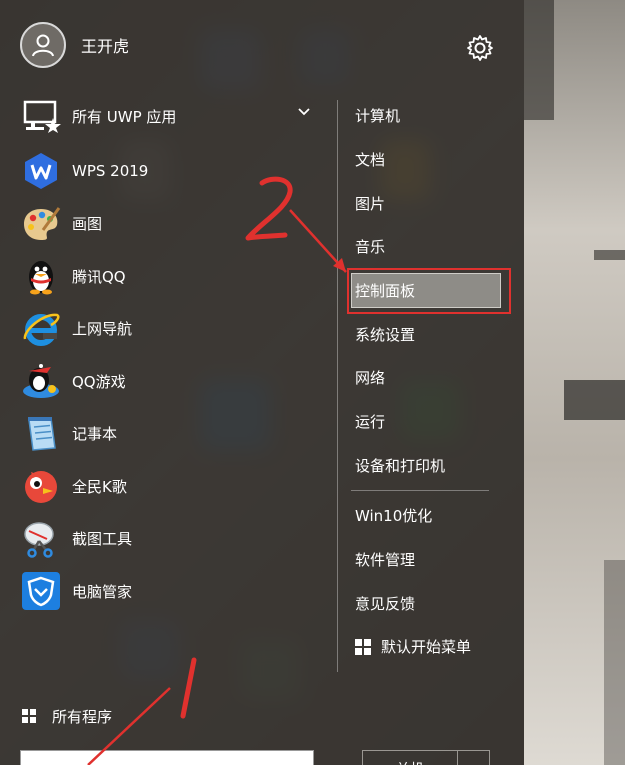 The height and width of the screenshot is (765, 625). Describe the element at coordinates (102, 591) in the screenshot. I see `app-label: 电脑管家` at that location.